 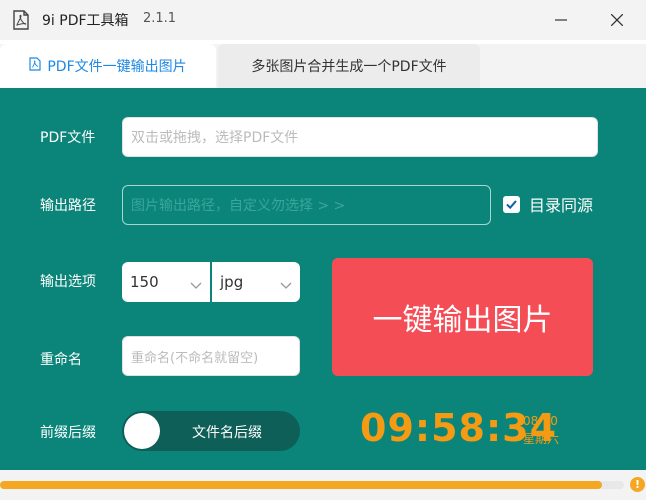 What do you see at coordinates (142, 431) in the screenshot?
I see `toggle-knob` at bounding box center [142, 431].